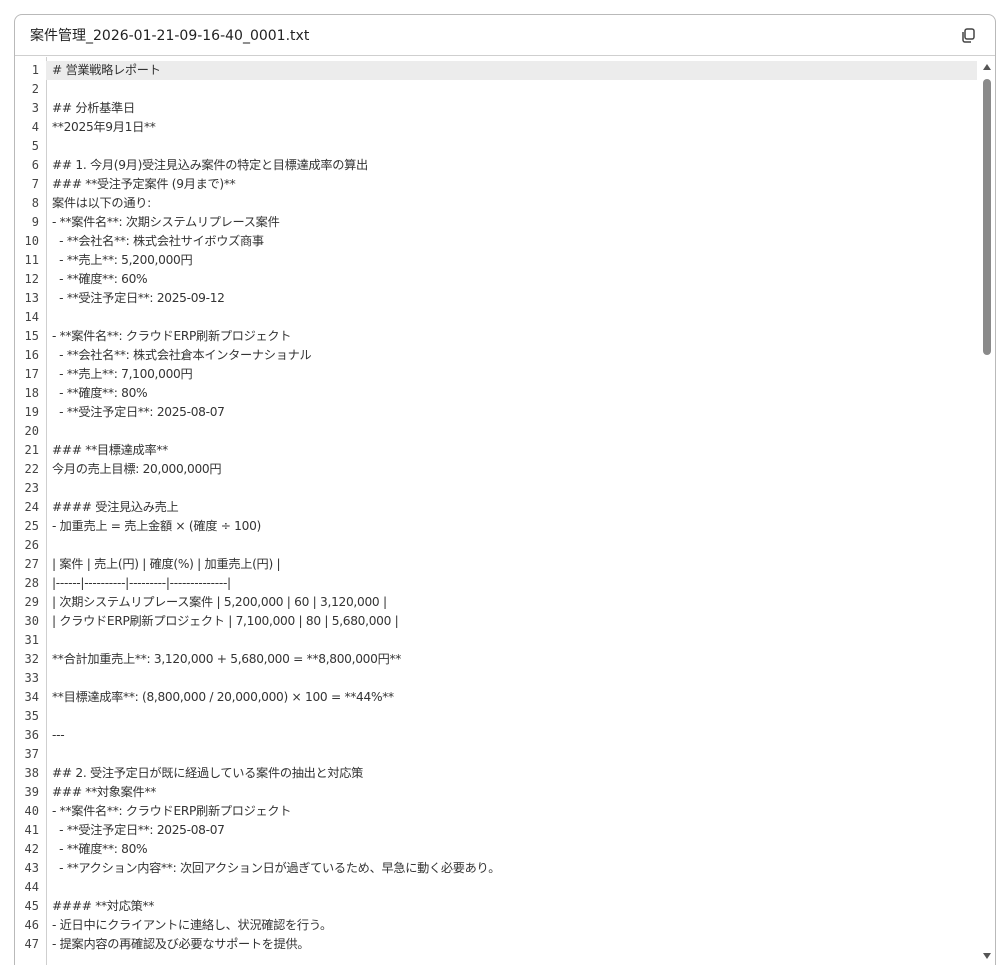 This screenshot has height=965, width=1005. I want to click on text-line: 25 - 加重売上 = 売上金額 × (確度 ÷ 100), so click(496, 526).